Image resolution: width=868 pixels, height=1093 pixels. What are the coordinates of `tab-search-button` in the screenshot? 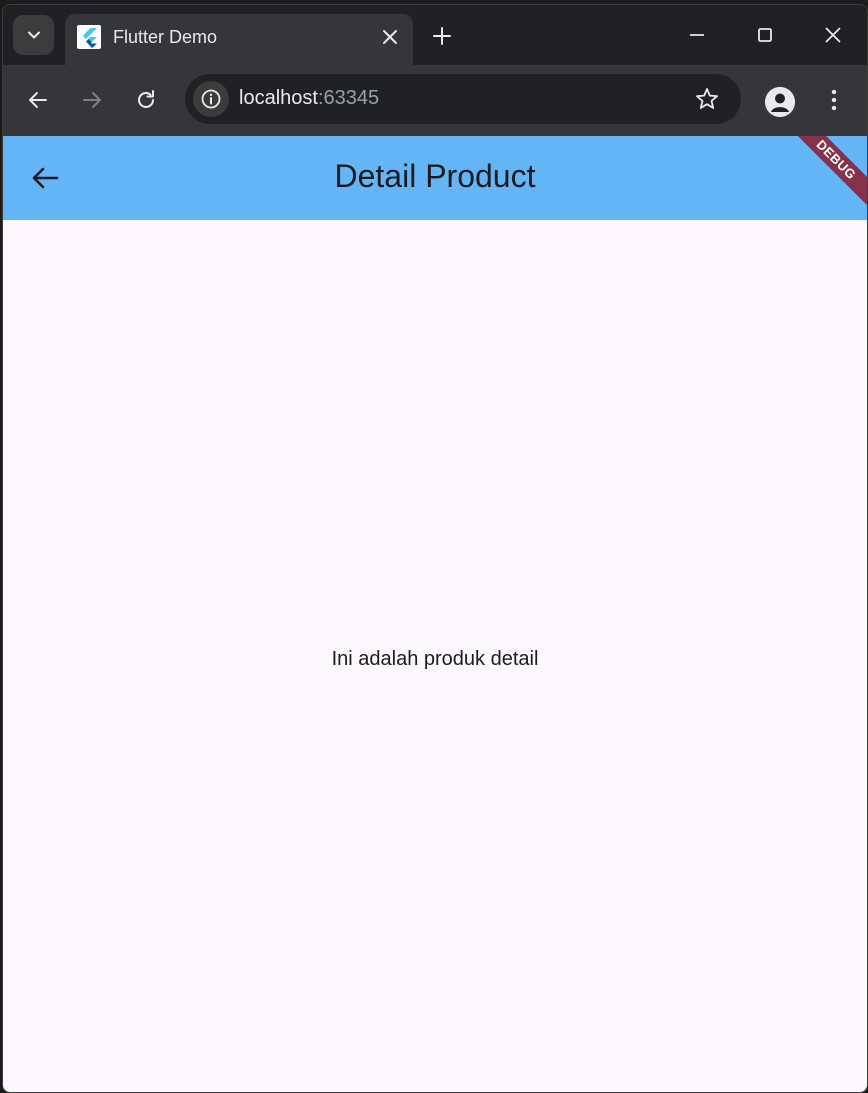 It's located at (33, 35).